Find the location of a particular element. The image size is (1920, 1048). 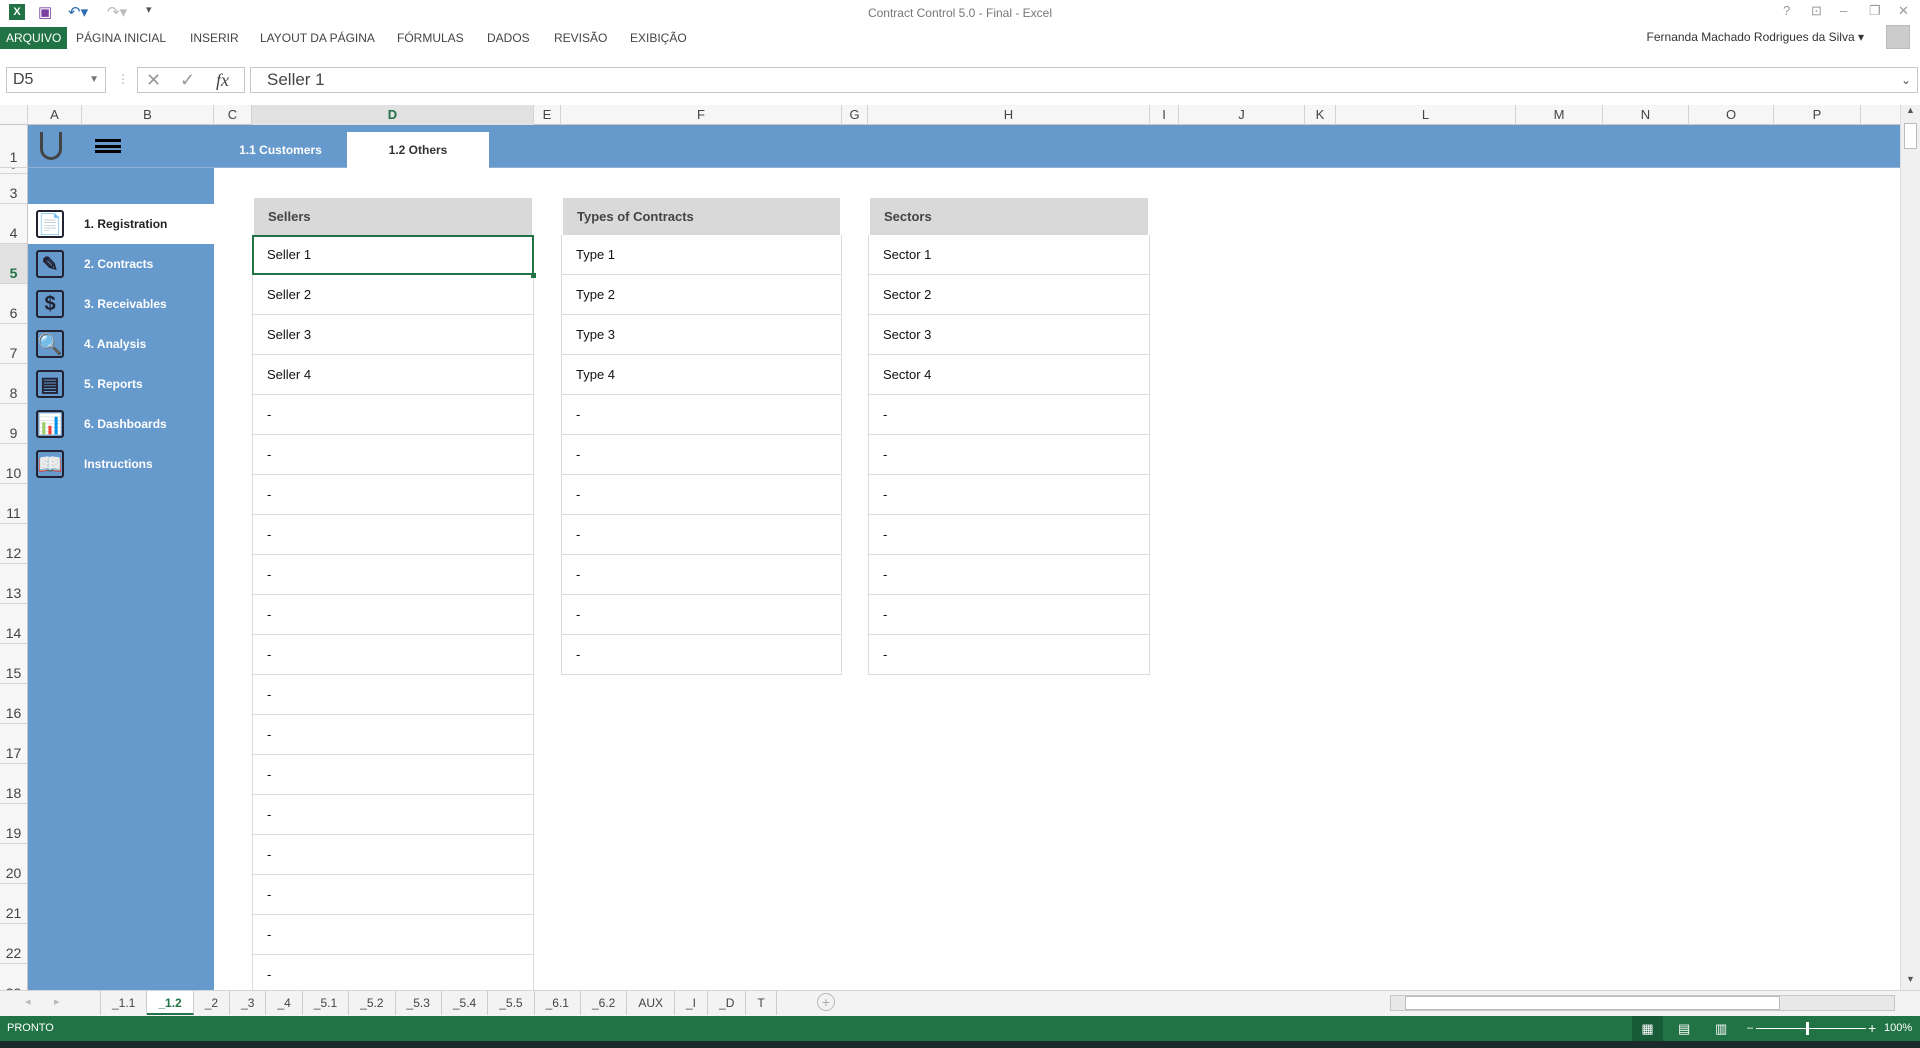

tab-pagina-inicial: PÁGINA INICIAL is located at coordinates (121, 38).